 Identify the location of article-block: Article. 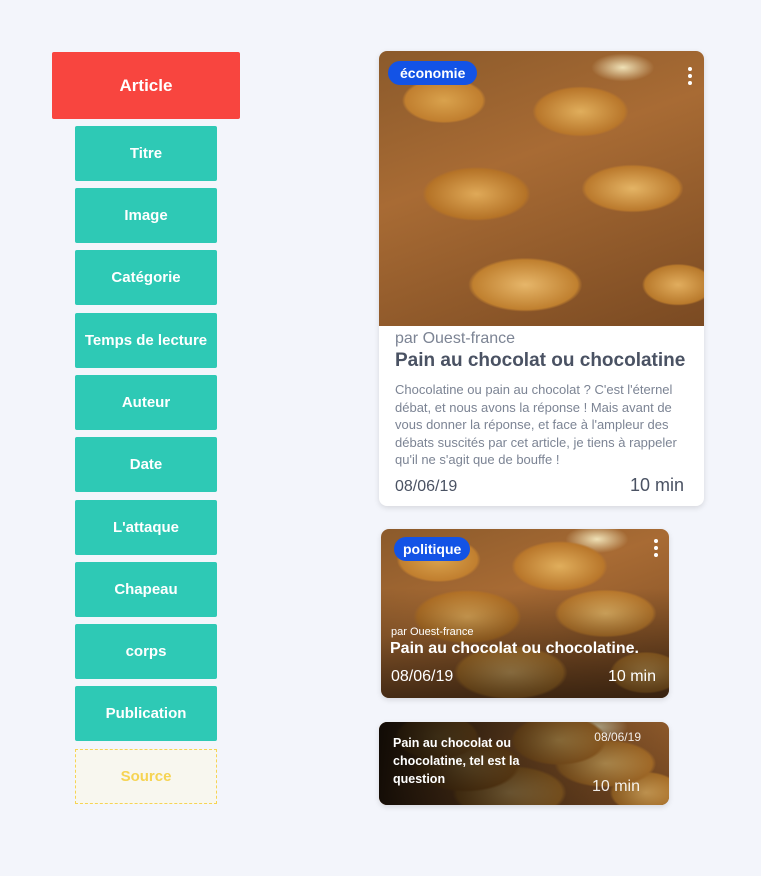
(146, 85).